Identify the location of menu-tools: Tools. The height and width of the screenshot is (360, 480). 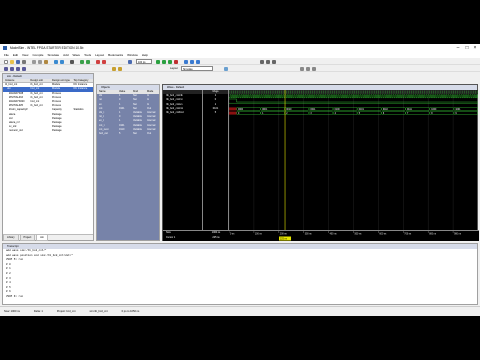
(87, 55).